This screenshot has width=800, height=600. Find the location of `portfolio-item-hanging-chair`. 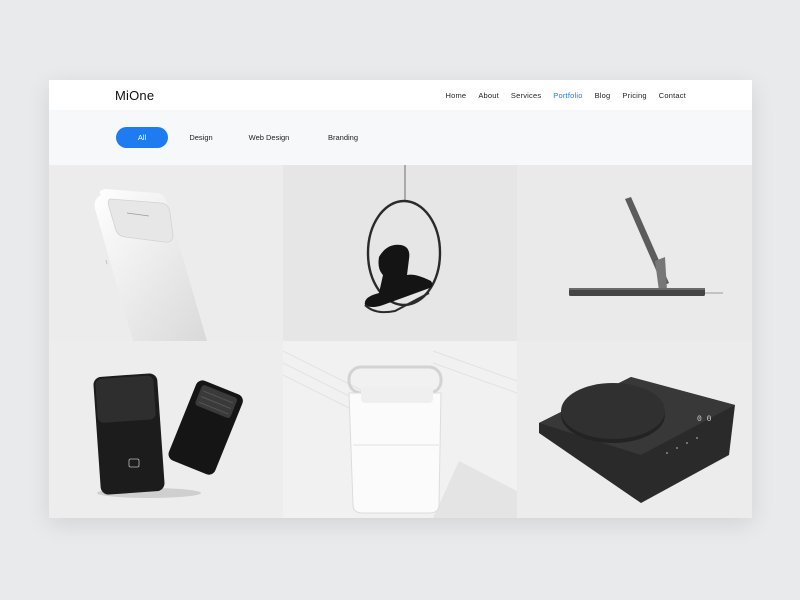

portfolio-item-hanging-chair is located at coordinates (400, 253).